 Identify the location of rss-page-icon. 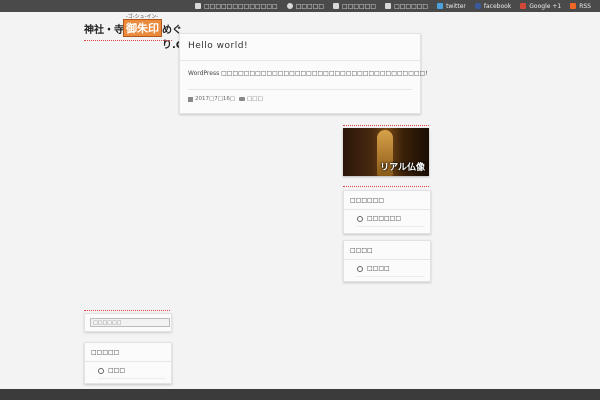
(388, 6).